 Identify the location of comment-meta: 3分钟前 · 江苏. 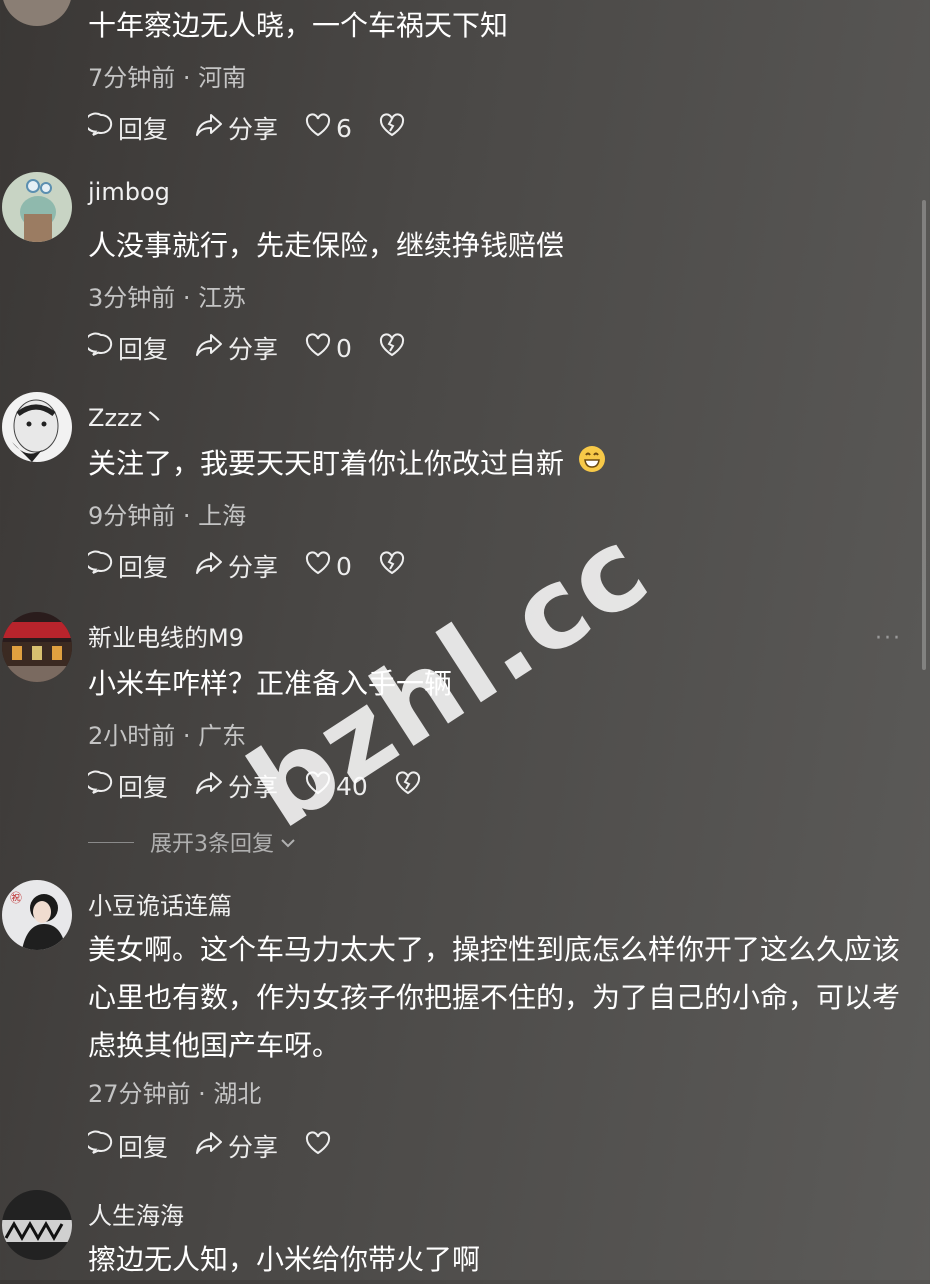
(167, 298).